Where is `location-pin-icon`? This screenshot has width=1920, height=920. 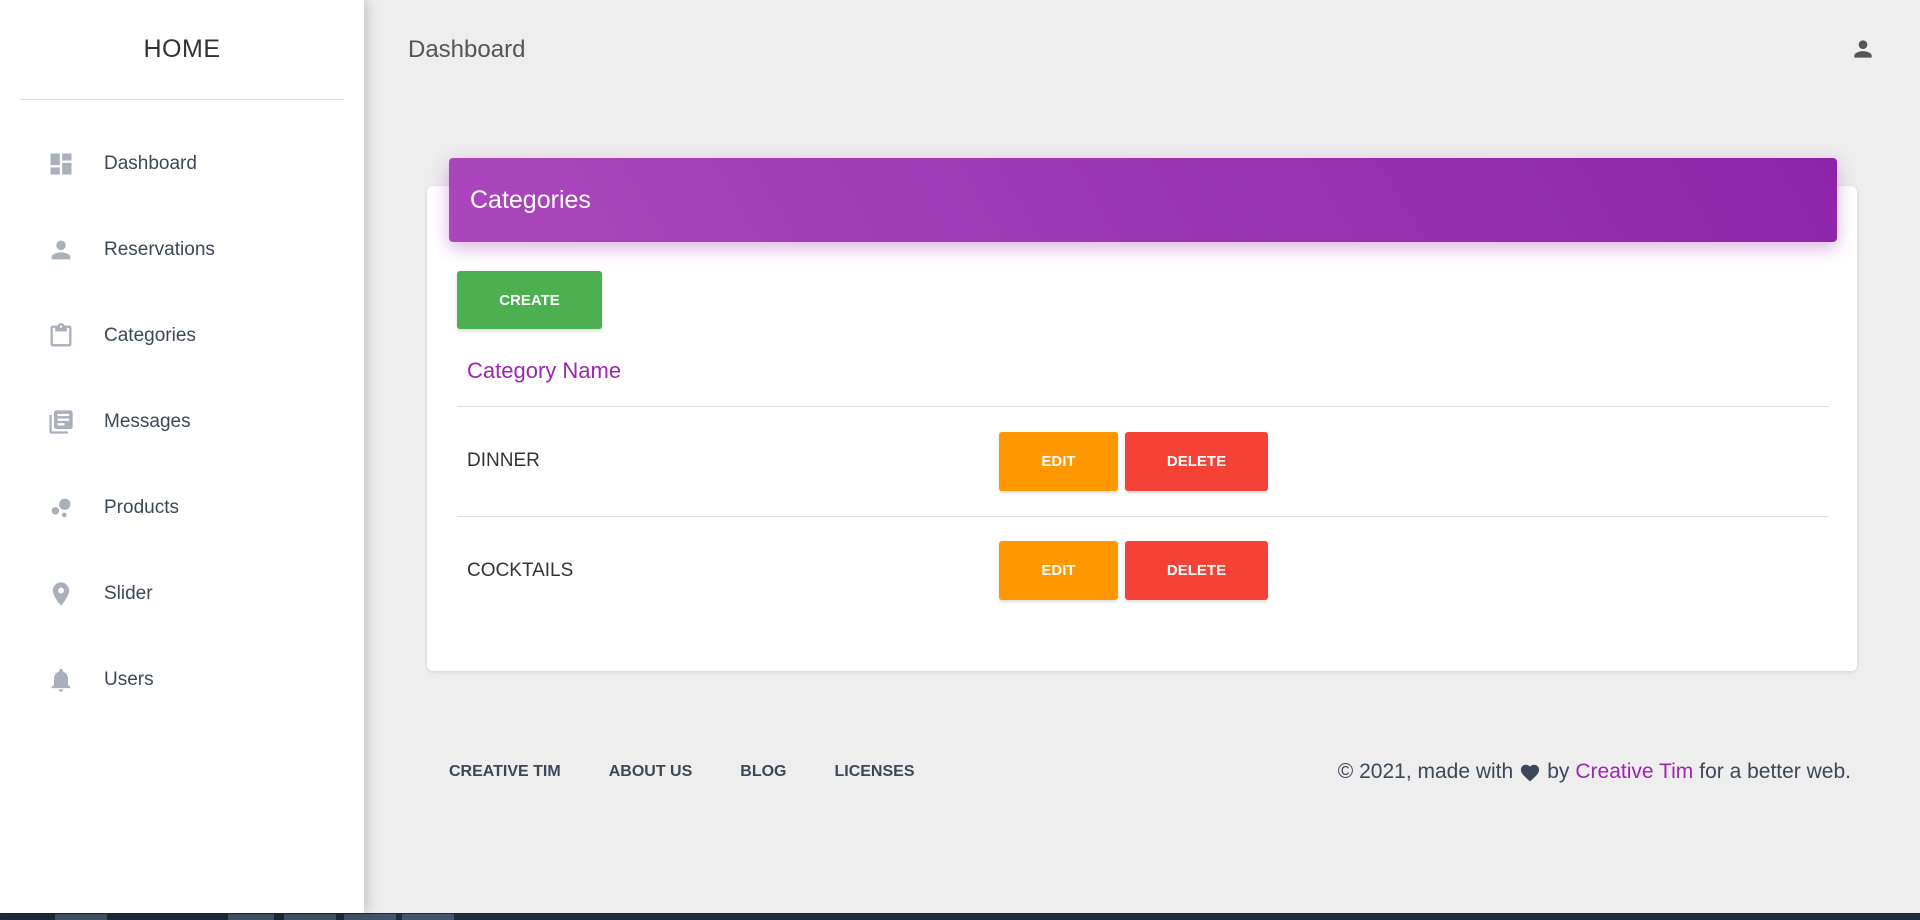
location-pin-icon is located at coordinates (61, 594).